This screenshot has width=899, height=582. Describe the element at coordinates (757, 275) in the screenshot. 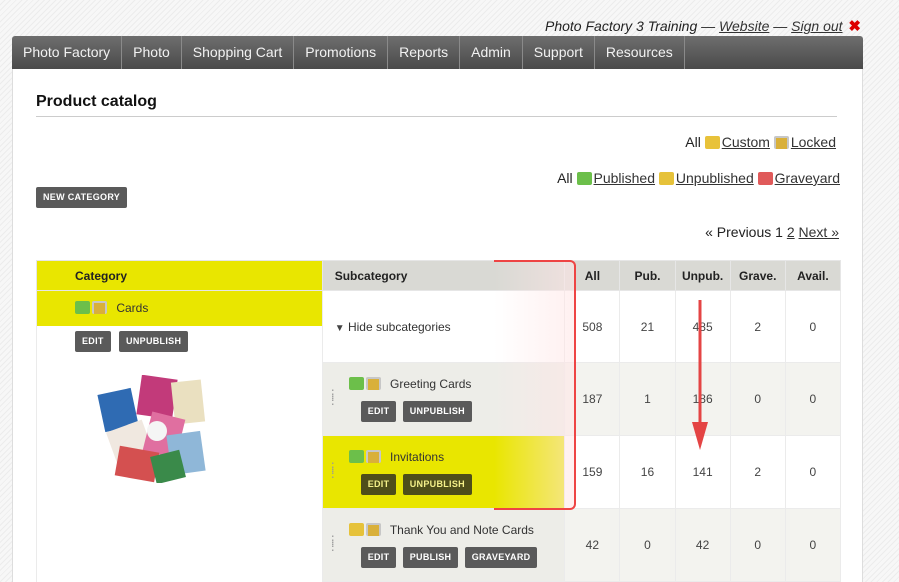

I see `col-grave: Grave.` at that location.